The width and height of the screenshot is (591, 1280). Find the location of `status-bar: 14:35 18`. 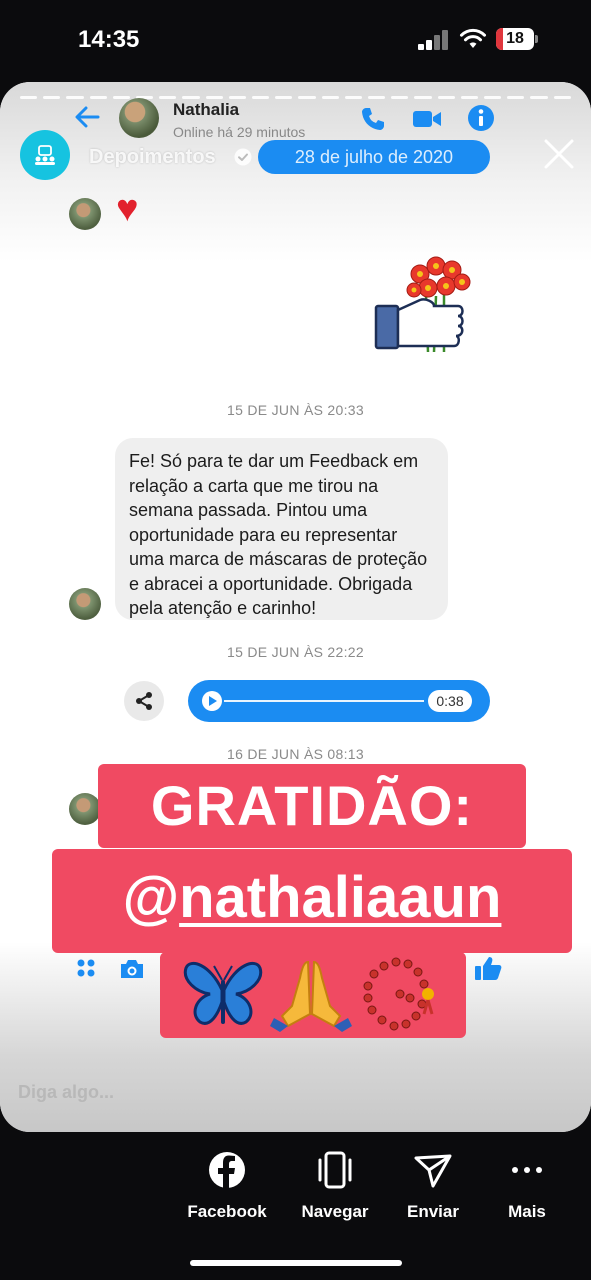

status-bar: 14:35 18 is located at coordinates (295, 40).